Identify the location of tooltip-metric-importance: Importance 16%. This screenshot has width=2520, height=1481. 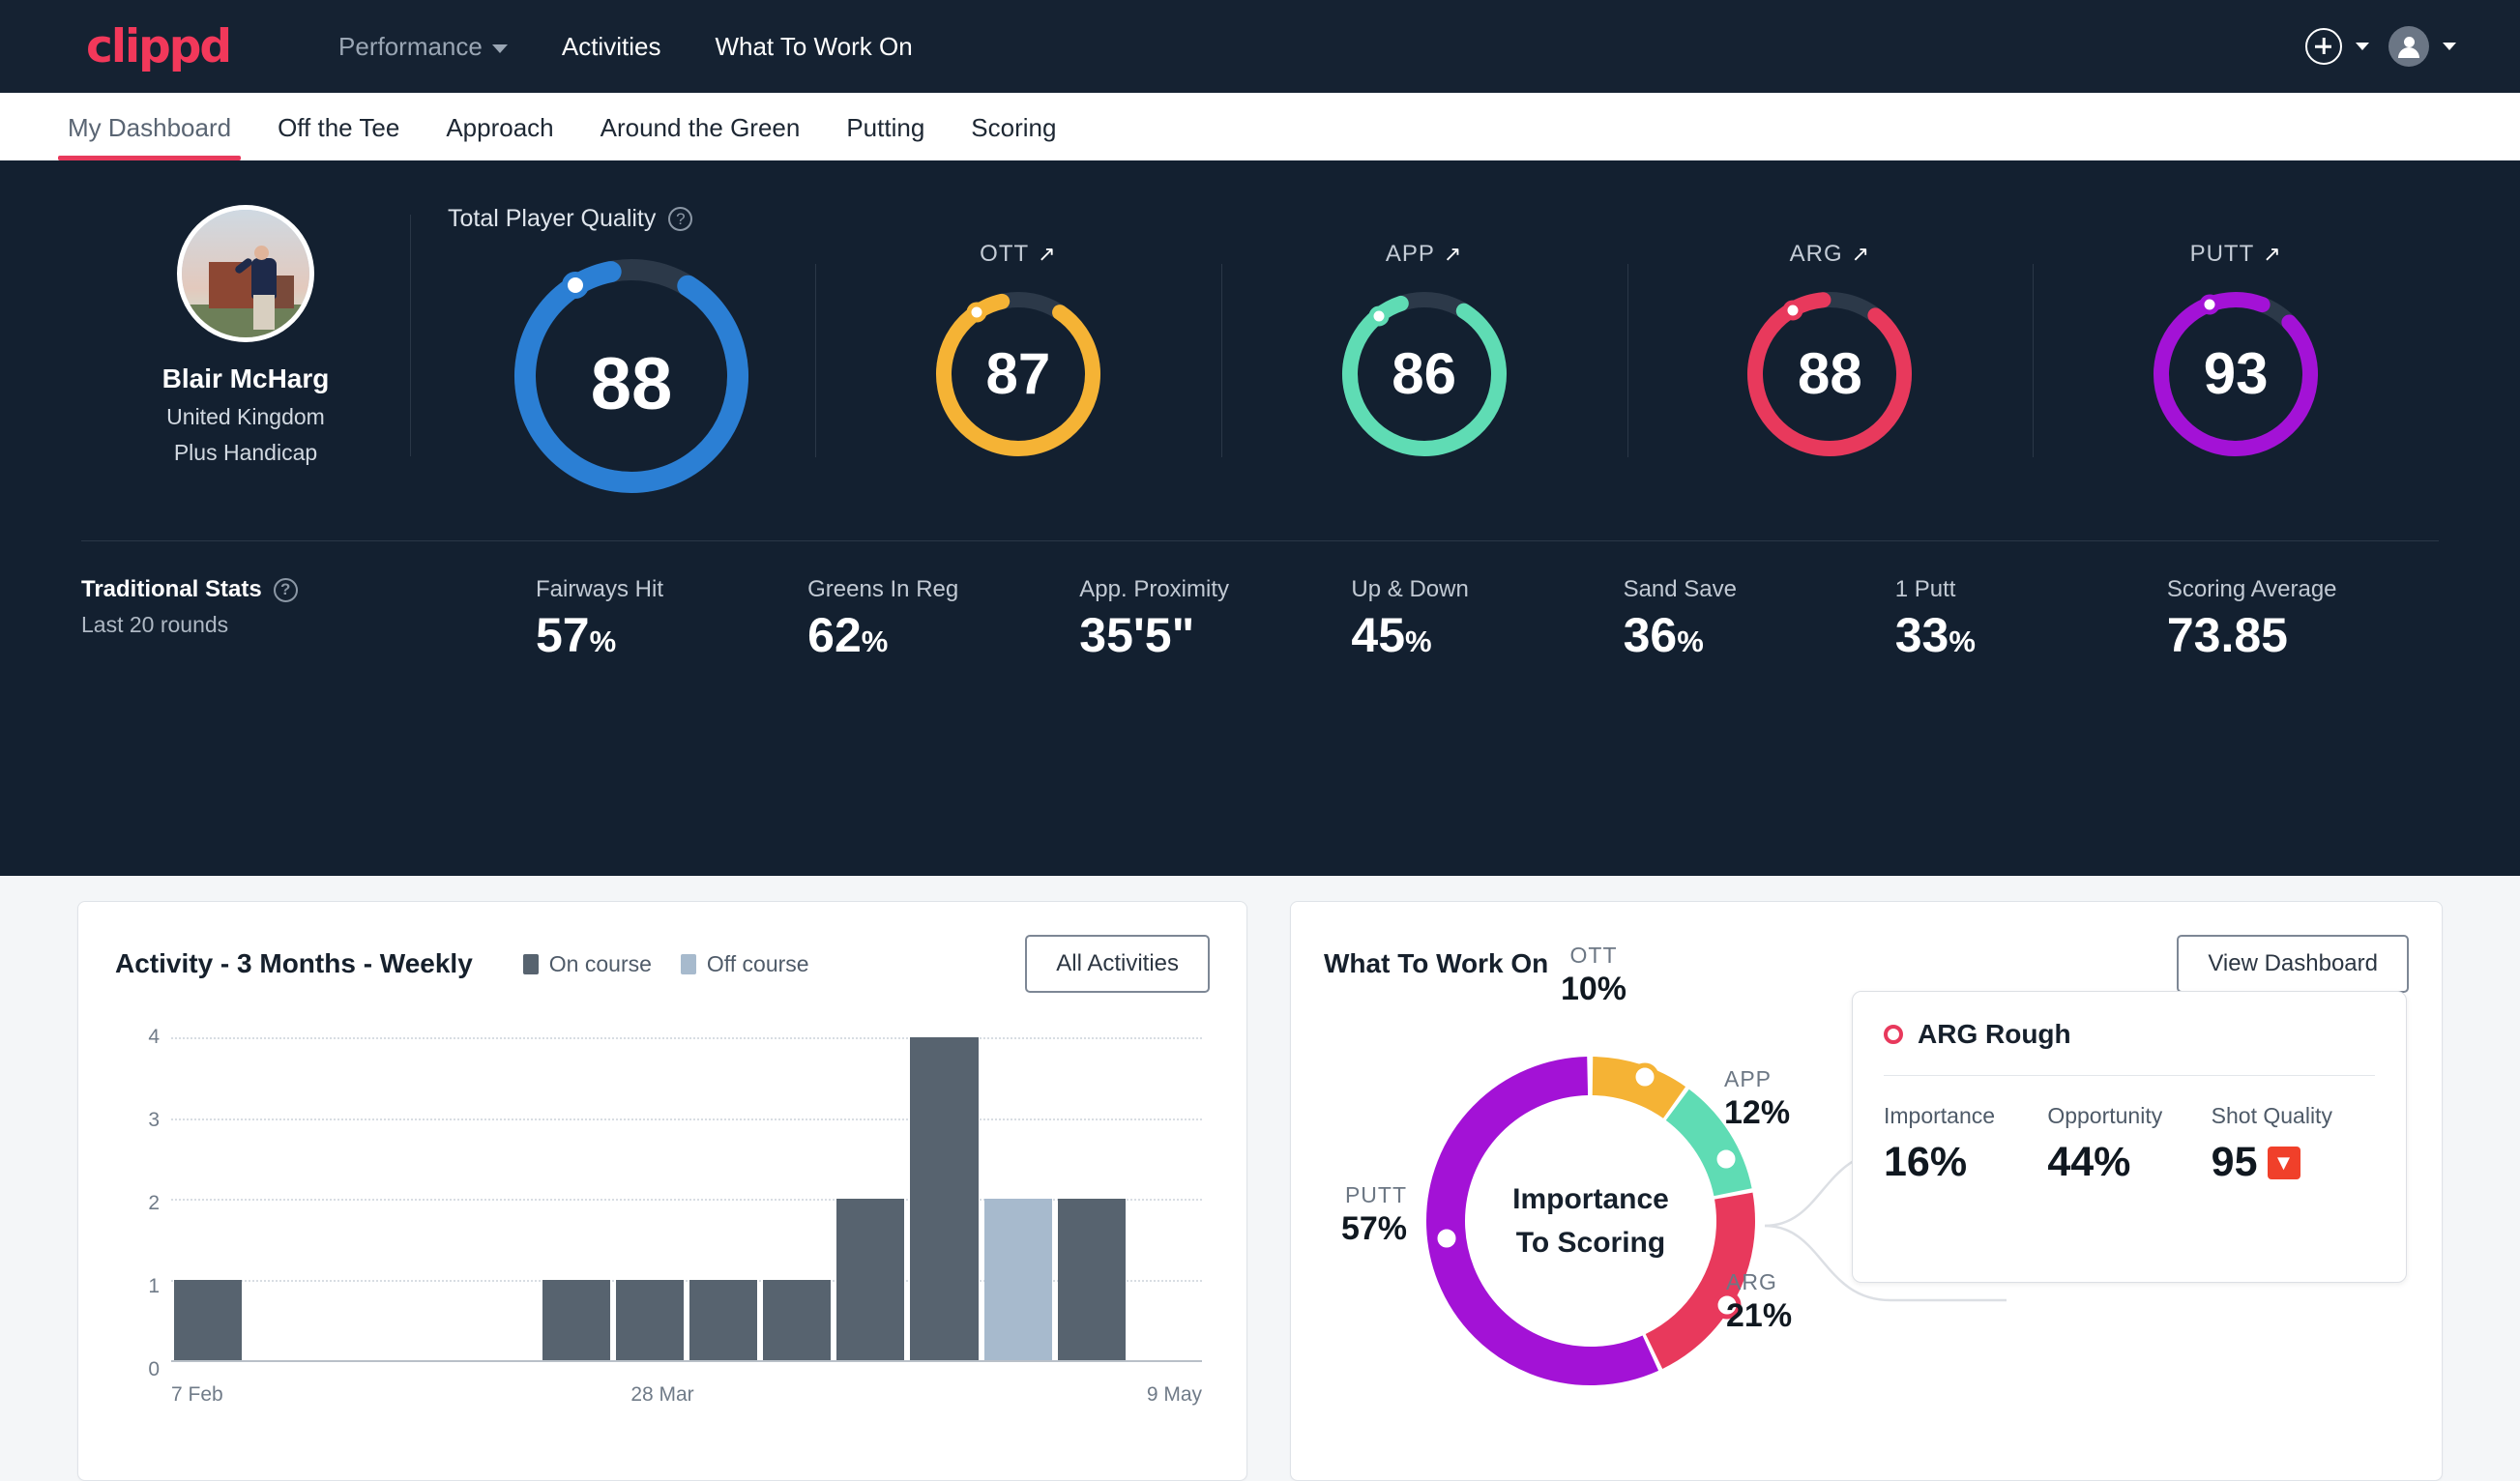
(1966, 1144).